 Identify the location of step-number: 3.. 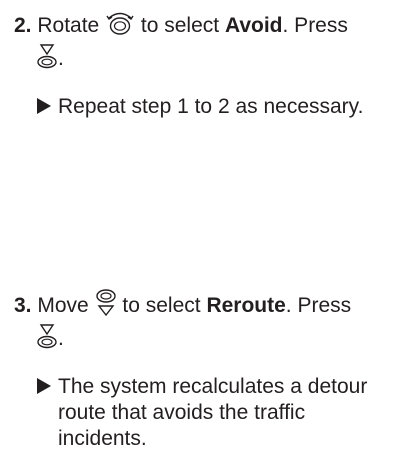
(23, 305).